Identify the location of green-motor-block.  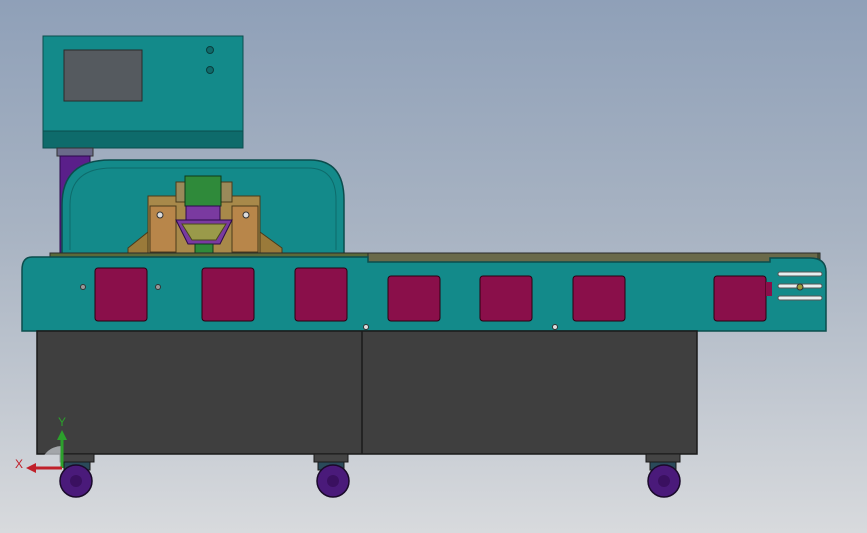
(203, 191).